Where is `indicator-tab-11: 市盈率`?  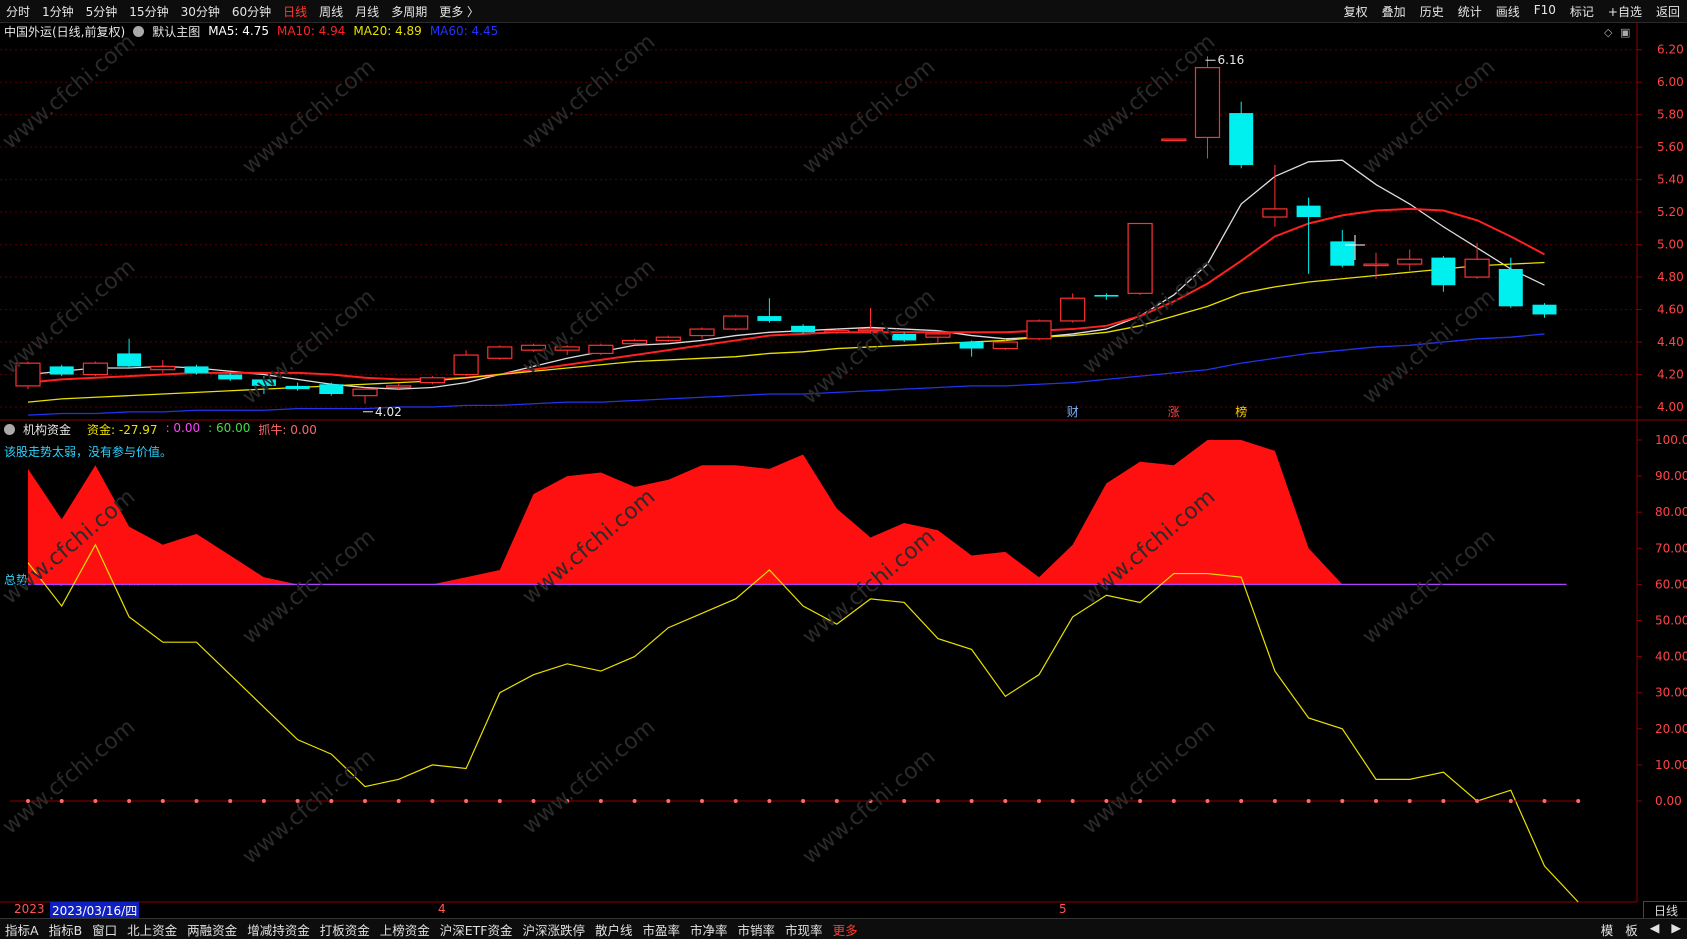 indicator-tab-11: 市盈率 is located at coordinates (662, 929).